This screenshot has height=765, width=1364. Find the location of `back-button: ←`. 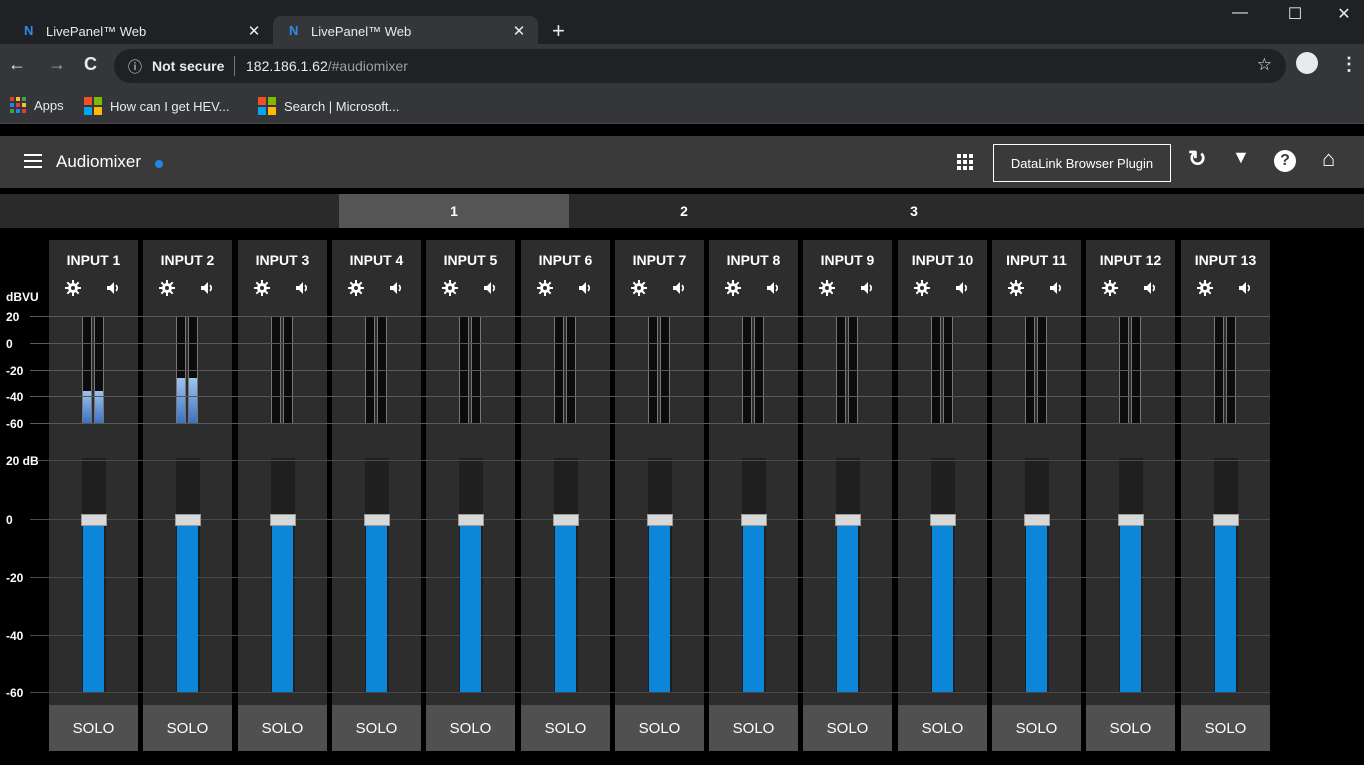

back-button: ← is located at coordinates (17, 64).